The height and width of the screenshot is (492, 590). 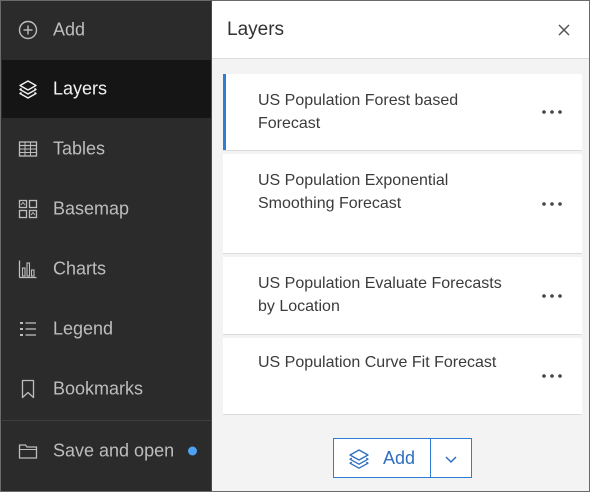 What do you see at coordinates (400, 30) in the screenshot?
I see `panel-header: Layers` at bounding box center [400, 30].